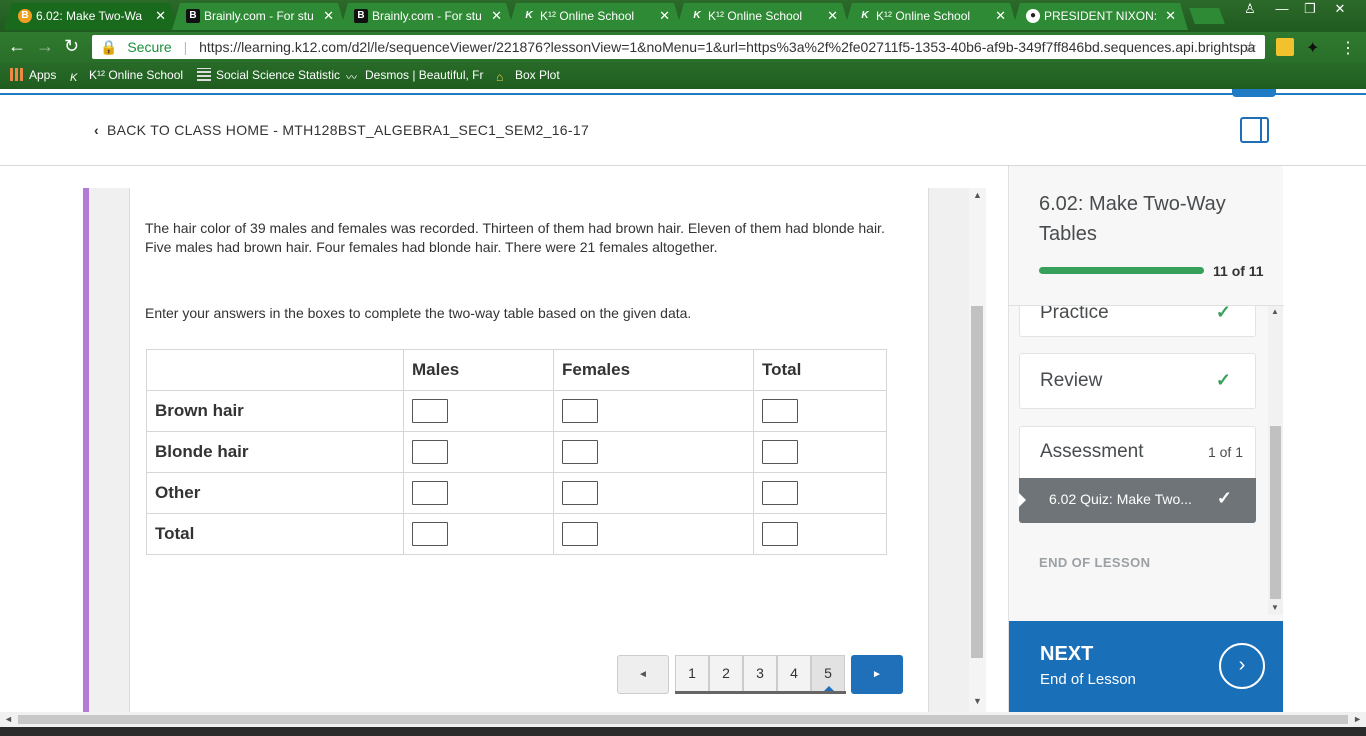 This screenshot has width=1366, height=736. What do you see at coordinates (1137, 500) in the screenshot?
I see `outline-item-quiz: 6.02 Quiz: Make Two... ✓` at bounding box center [1137, 500].